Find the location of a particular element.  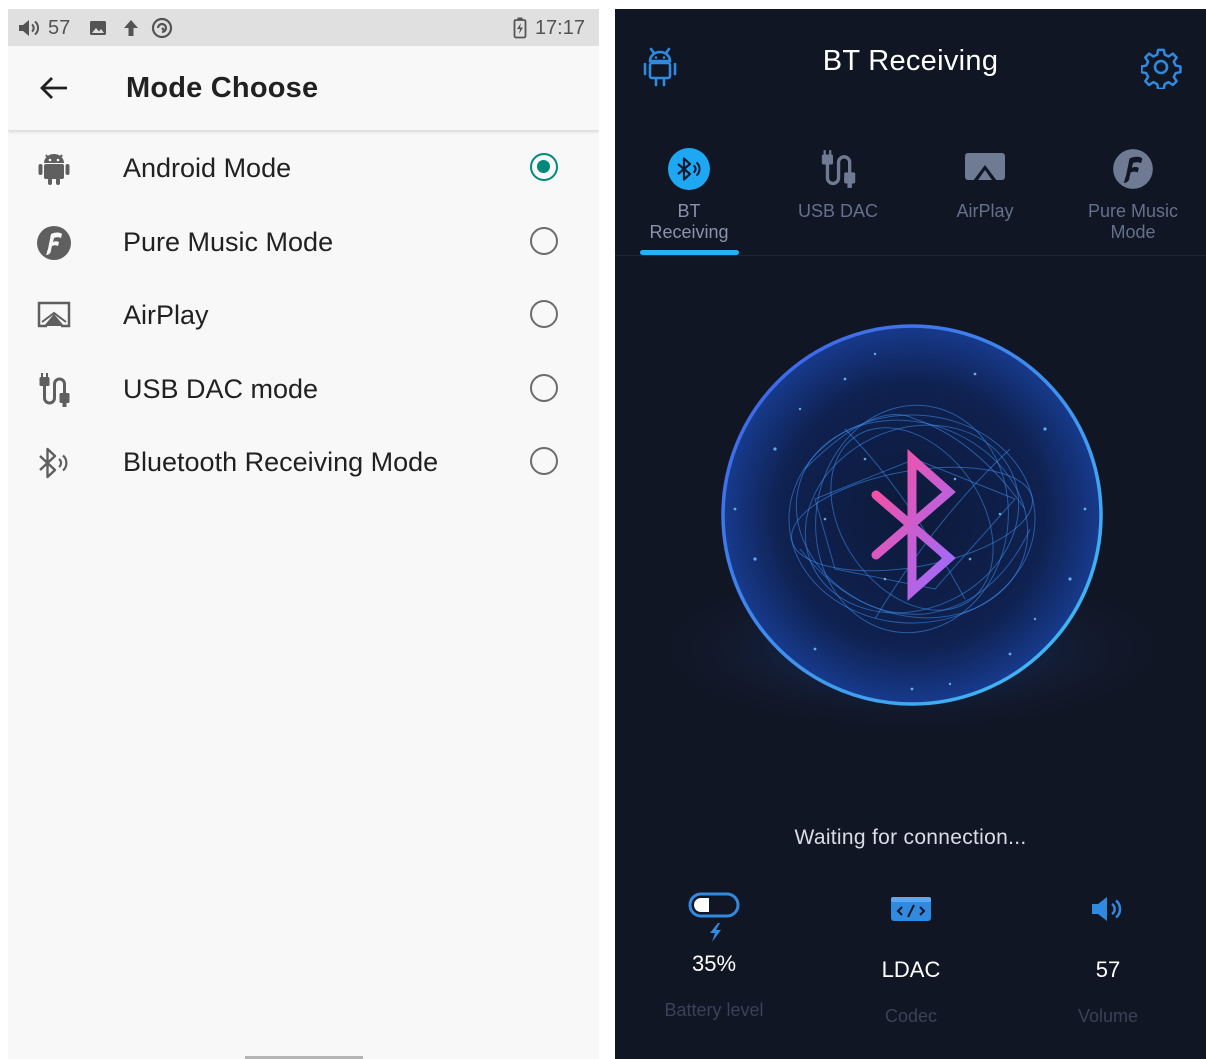

status-right-group: 17:17 is located at coordinates (549, 28).